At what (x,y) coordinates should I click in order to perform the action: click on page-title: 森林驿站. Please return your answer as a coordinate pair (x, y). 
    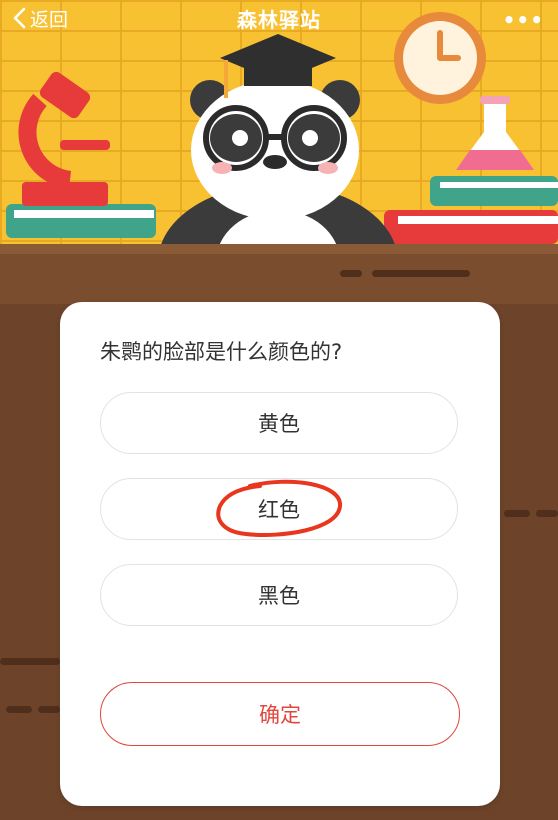
    Looking at the image, I should click on (279, 20).